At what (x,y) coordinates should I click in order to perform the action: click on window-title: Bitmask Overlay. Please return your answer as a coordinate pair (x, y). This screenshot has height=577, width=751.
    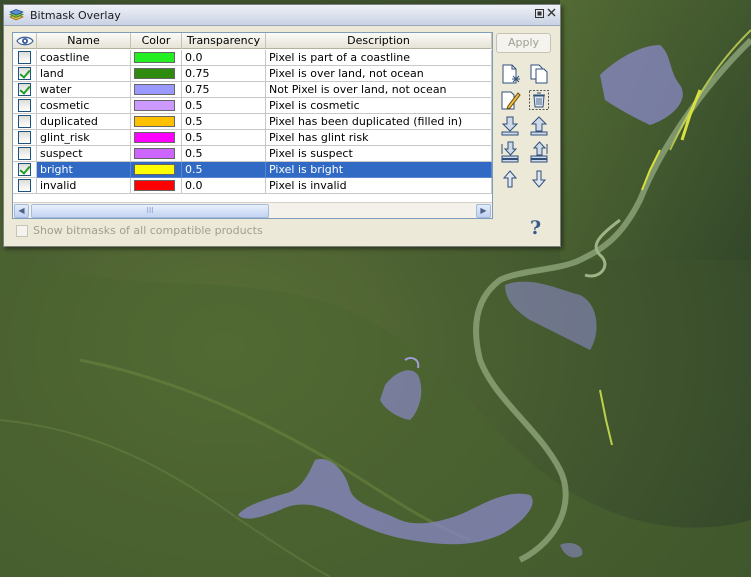
    Looking at the image, I should click on (75, 15).